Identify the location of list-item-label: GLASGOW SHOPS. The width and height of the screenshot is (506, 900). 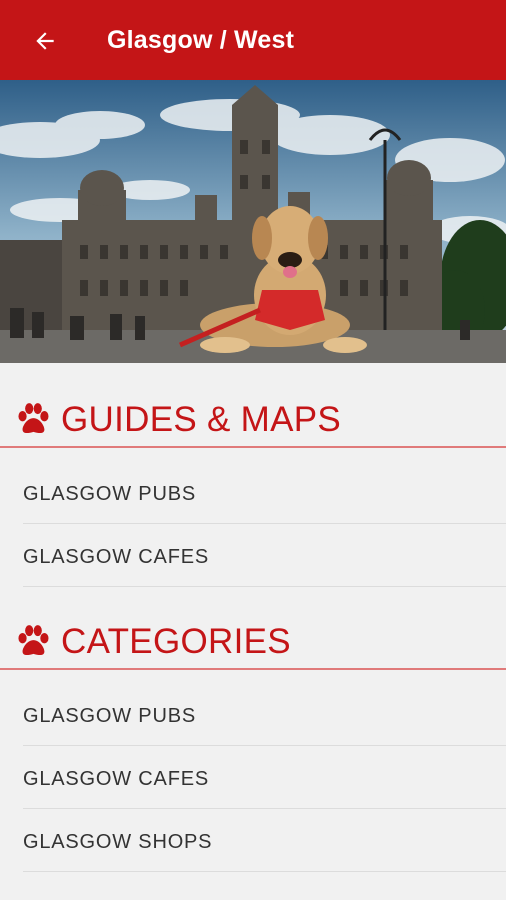
(118, 842).